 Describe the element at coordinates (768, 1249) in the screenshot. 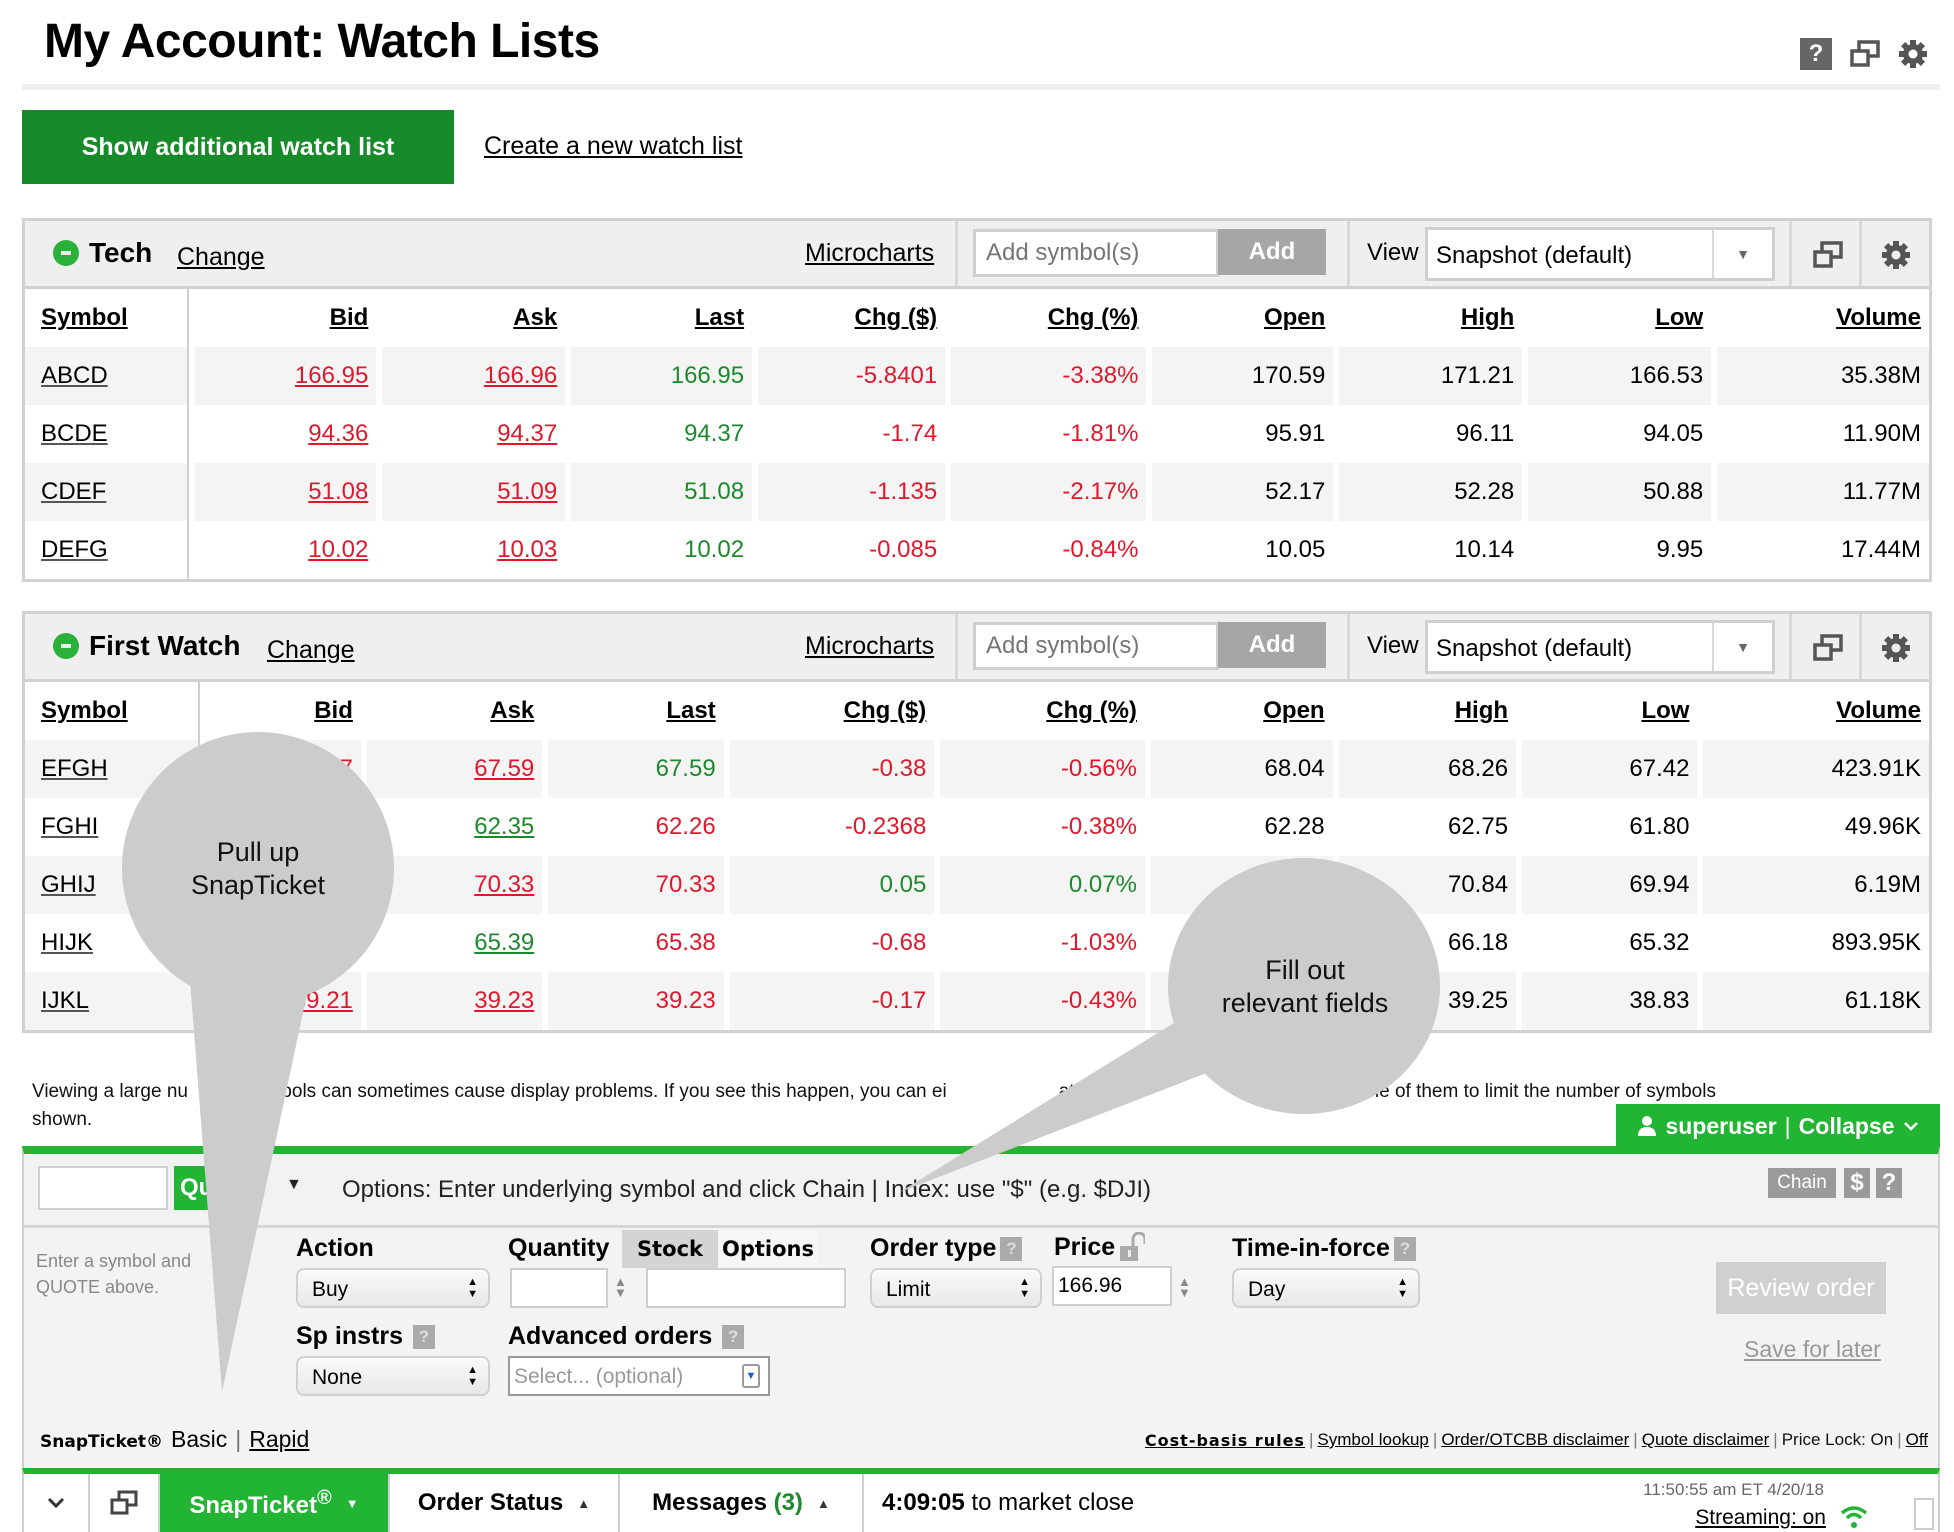

I see `segment-options: Options` at that location.